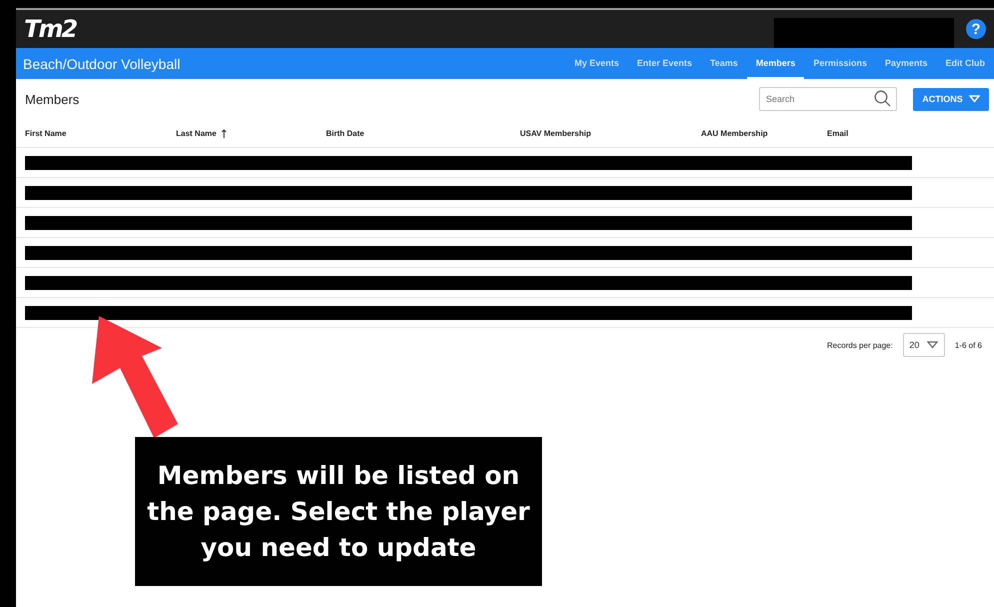  What do you see at coordinates (906, 63) in the screenshot?
I see `nav-tab: Payments` at bounding box center [906, 63].